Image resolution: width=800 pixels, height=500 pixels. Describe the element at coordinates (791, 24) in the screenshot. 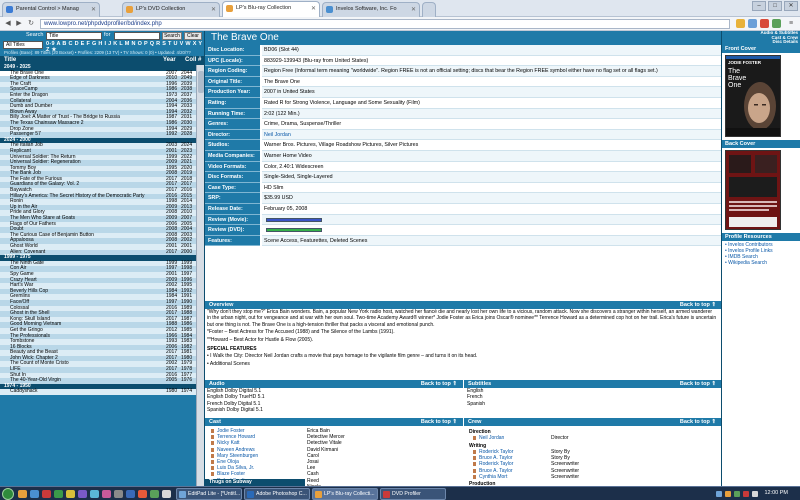

I see `menu-icon: ≡` at that location.